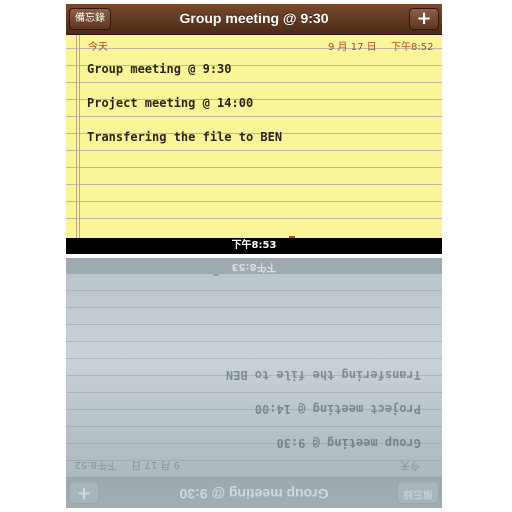 This screenshot has width=512, height=512. Describe the element at coordinates (84, 493) in the screenshot. I see `reflected-add-button: +` at that location.